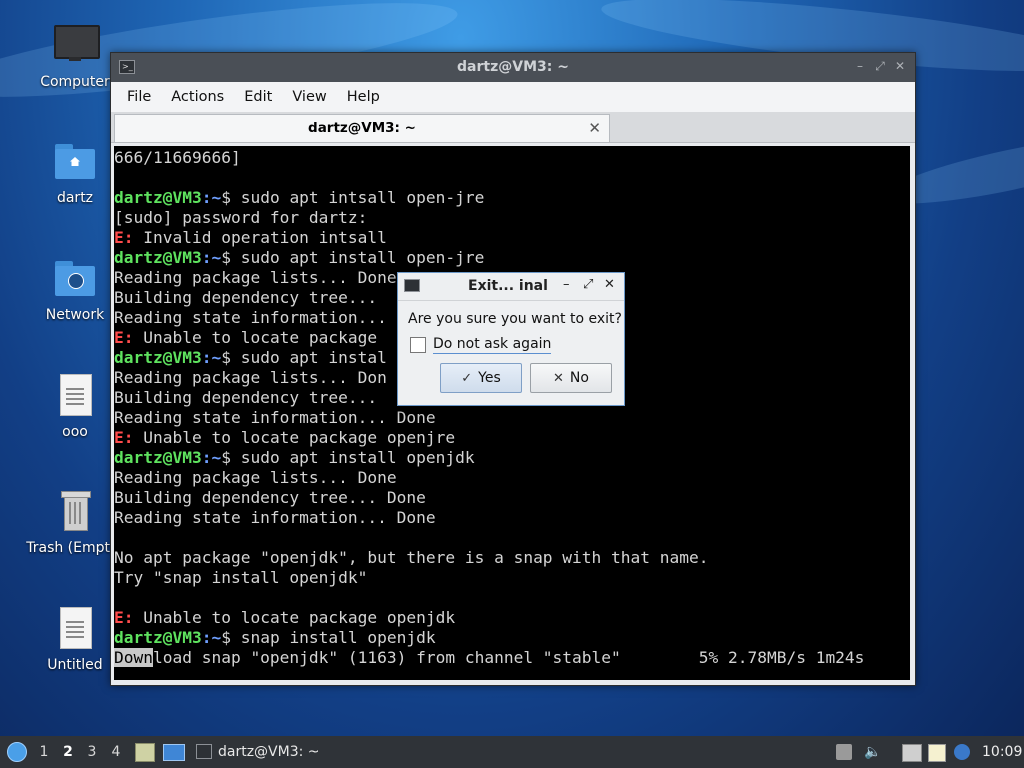  What do you see at coordinates (513, 97) in the screenshot?
I see `menubar: File Actions Edit View Help` at bounding box center [513, 97].